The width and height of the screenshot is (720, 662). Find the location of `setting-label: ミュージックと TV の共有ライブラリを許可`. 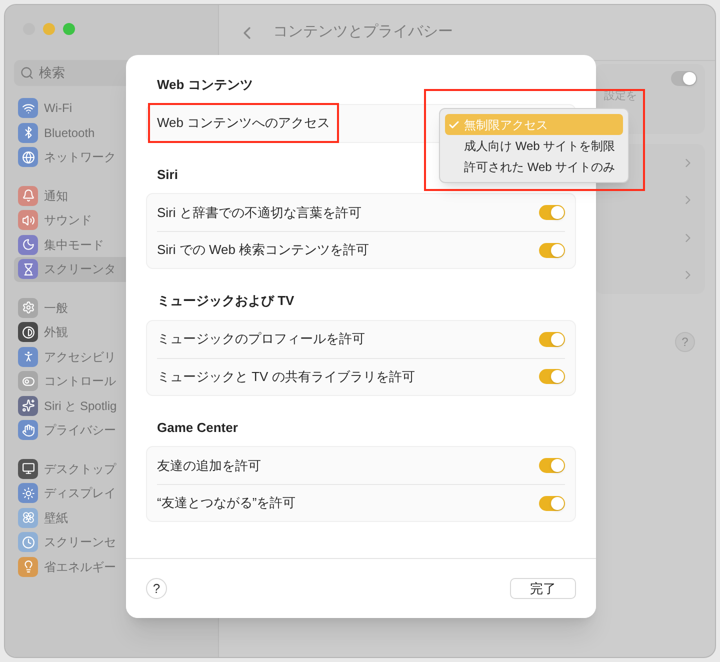

setting-label: ミュージックと TV の共有ライブラリを許可 is located at coordinates (286, 377).